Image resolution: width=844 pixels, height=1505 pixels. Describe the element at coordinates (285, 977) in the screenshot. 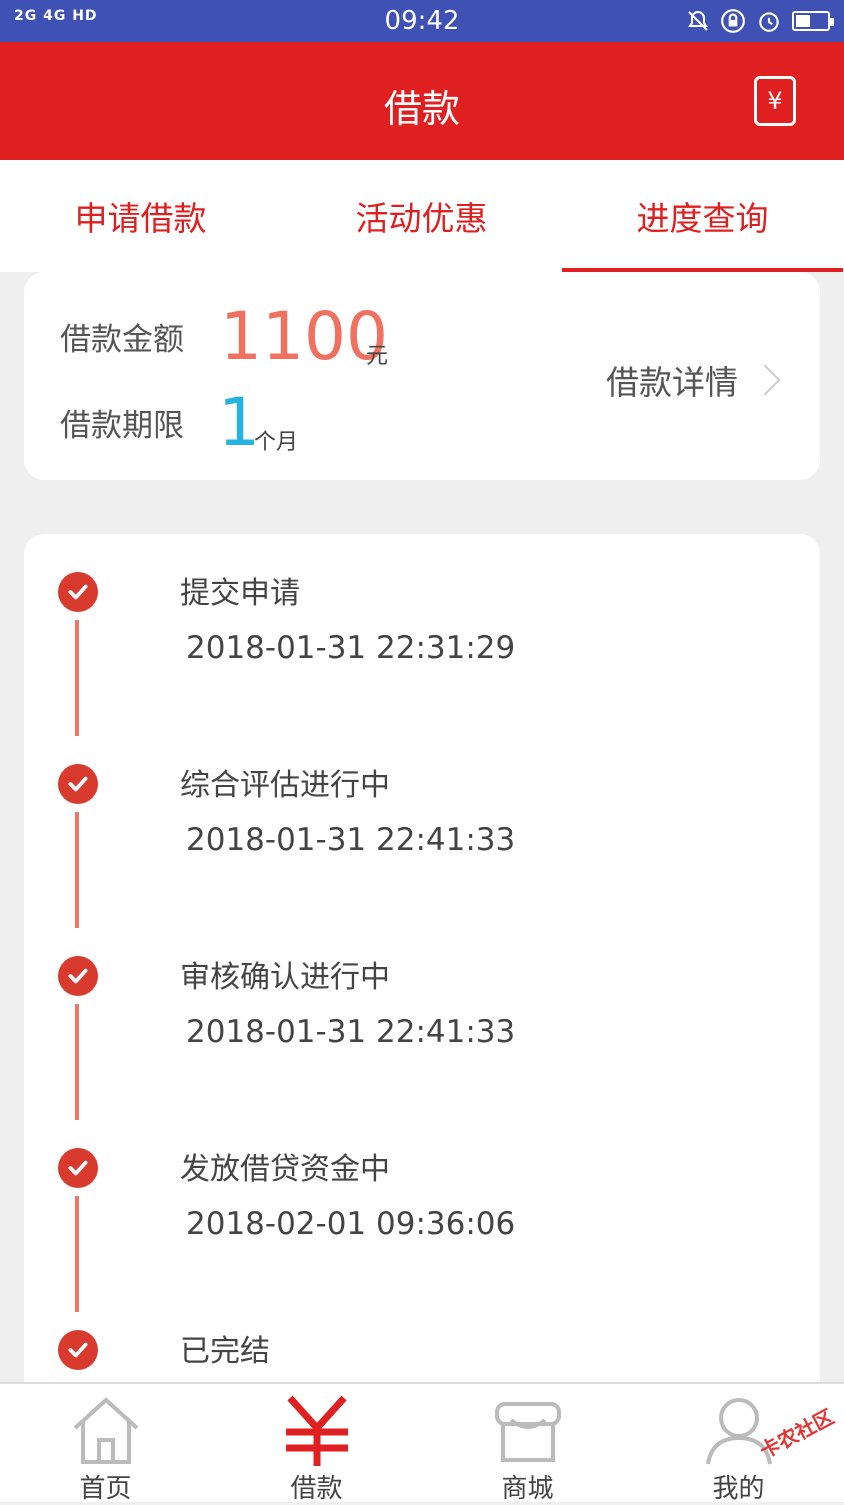

I see `step-title: 审核确认进行中` at that location.